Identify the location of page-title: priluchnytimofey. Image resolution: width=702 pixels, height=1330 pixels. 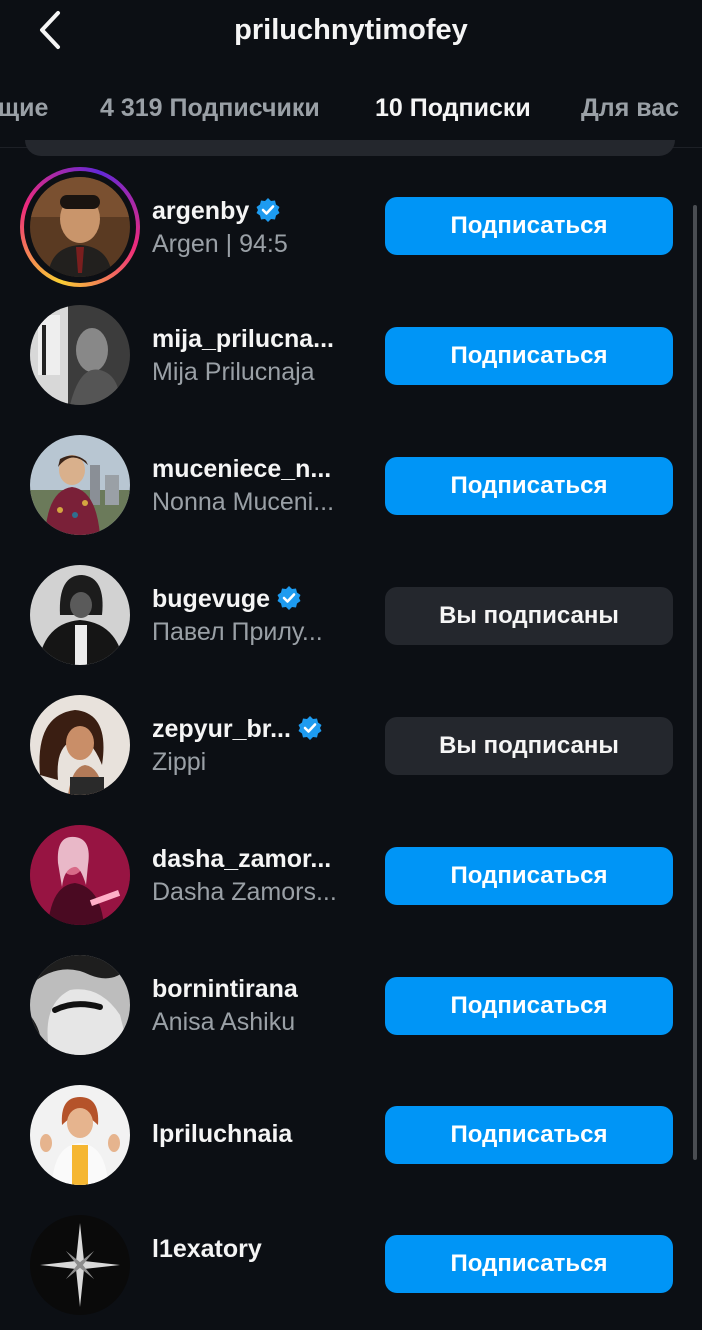
(351, 30).